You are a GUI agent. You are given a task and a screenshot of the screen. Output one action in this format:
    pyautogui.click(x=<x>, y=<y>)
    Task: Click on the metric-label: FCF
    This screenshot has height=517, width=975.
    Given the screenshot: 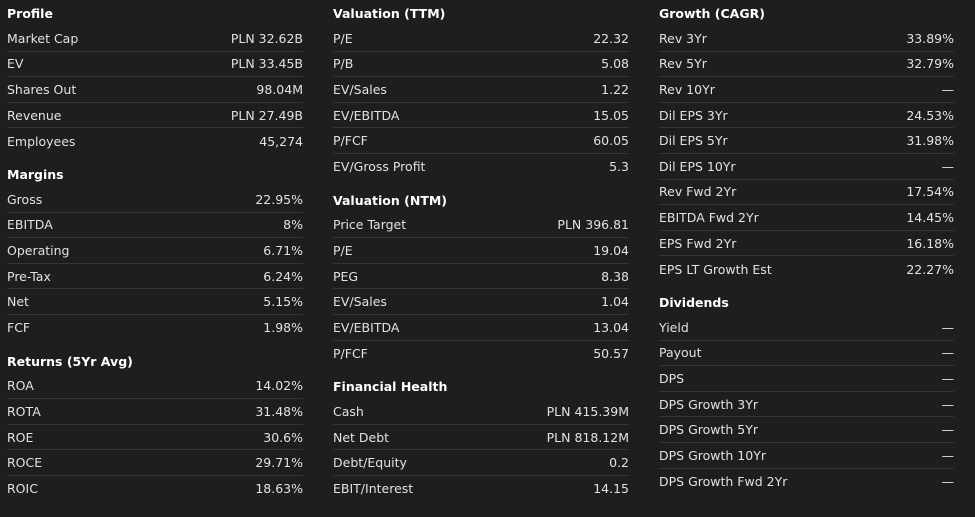 What is the action you would take?
    pyautogui.click(x=19, y=328)
    